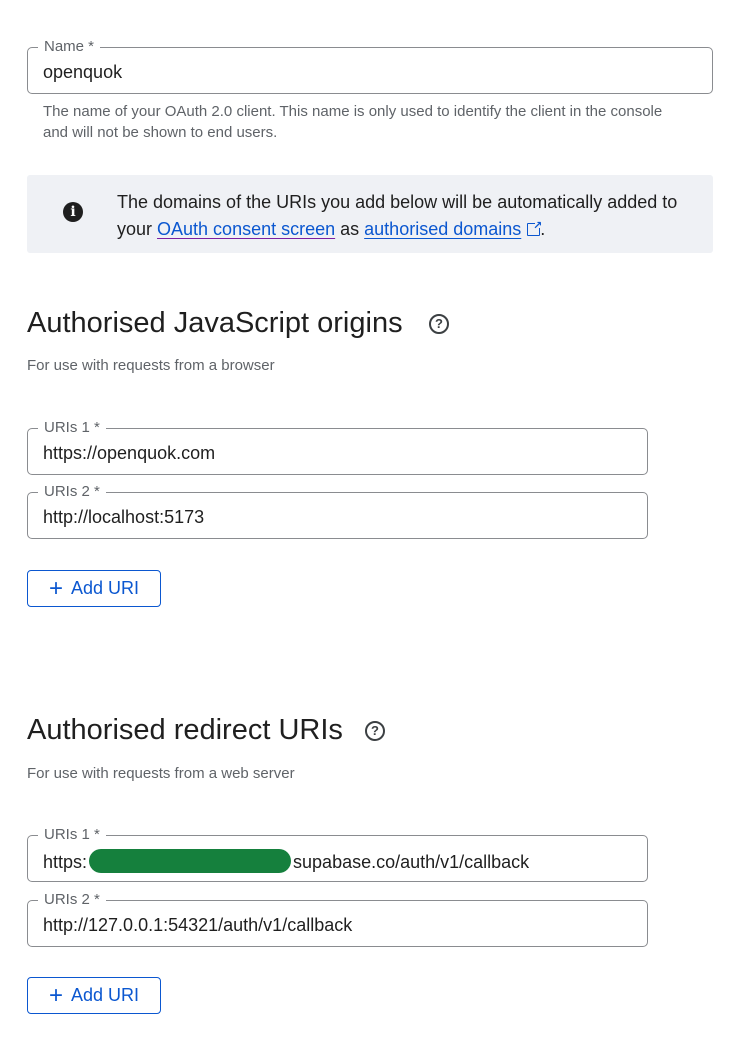  What do you see at coordinates (337, 511) in the screenshot?
I see `js-origin-uri-2-field: URIs 2 * http://localhost:5173` at bounding box center [337, 511].